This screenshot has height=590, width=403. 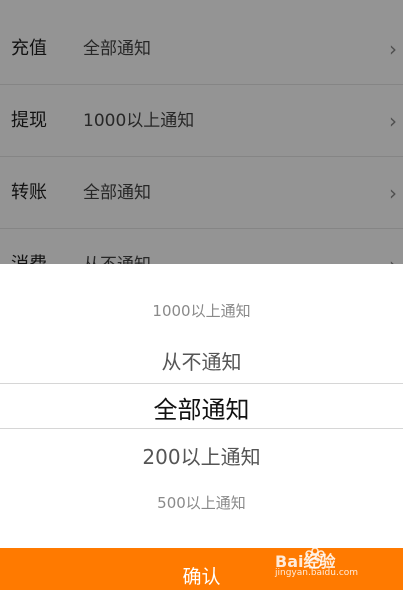 I want to click on picker-option: 500以上通知, so click(x=201, y=502).